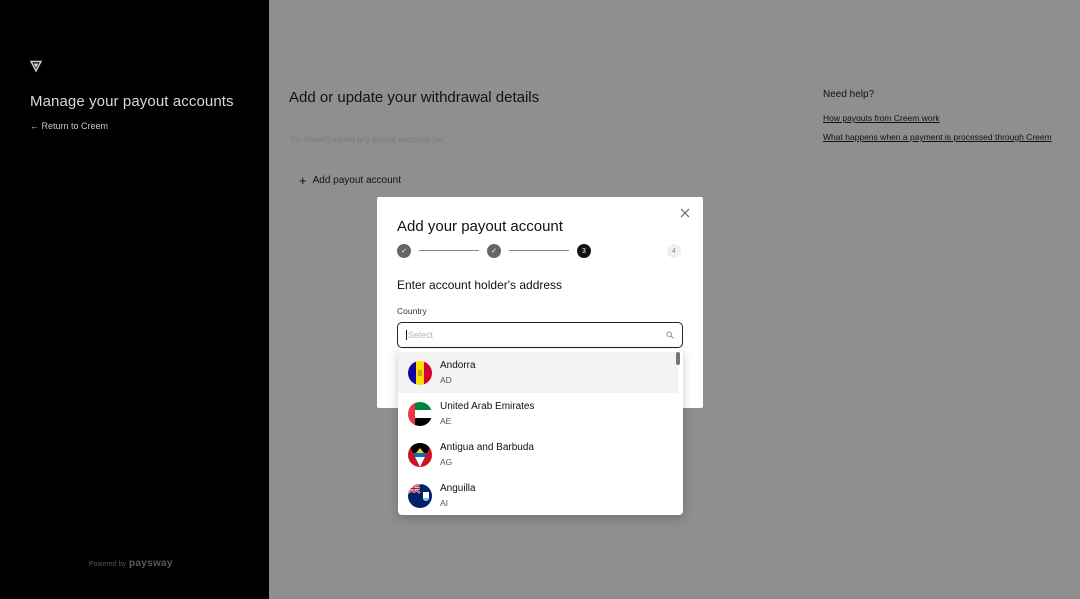  I want to click on country-name: Anguilla, so click(458, 488).